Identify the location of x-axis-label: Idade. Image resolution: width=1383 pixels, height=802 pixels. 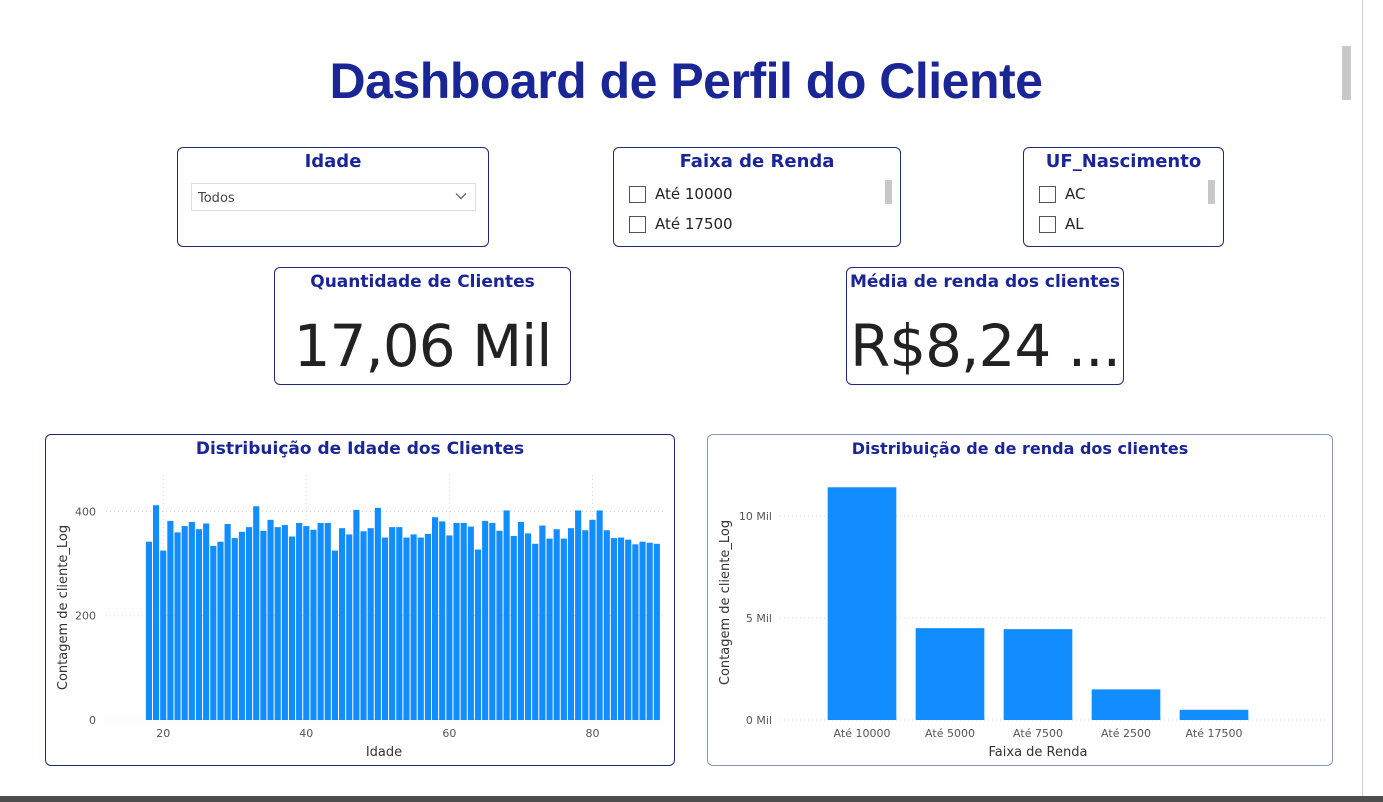
(384, 752).